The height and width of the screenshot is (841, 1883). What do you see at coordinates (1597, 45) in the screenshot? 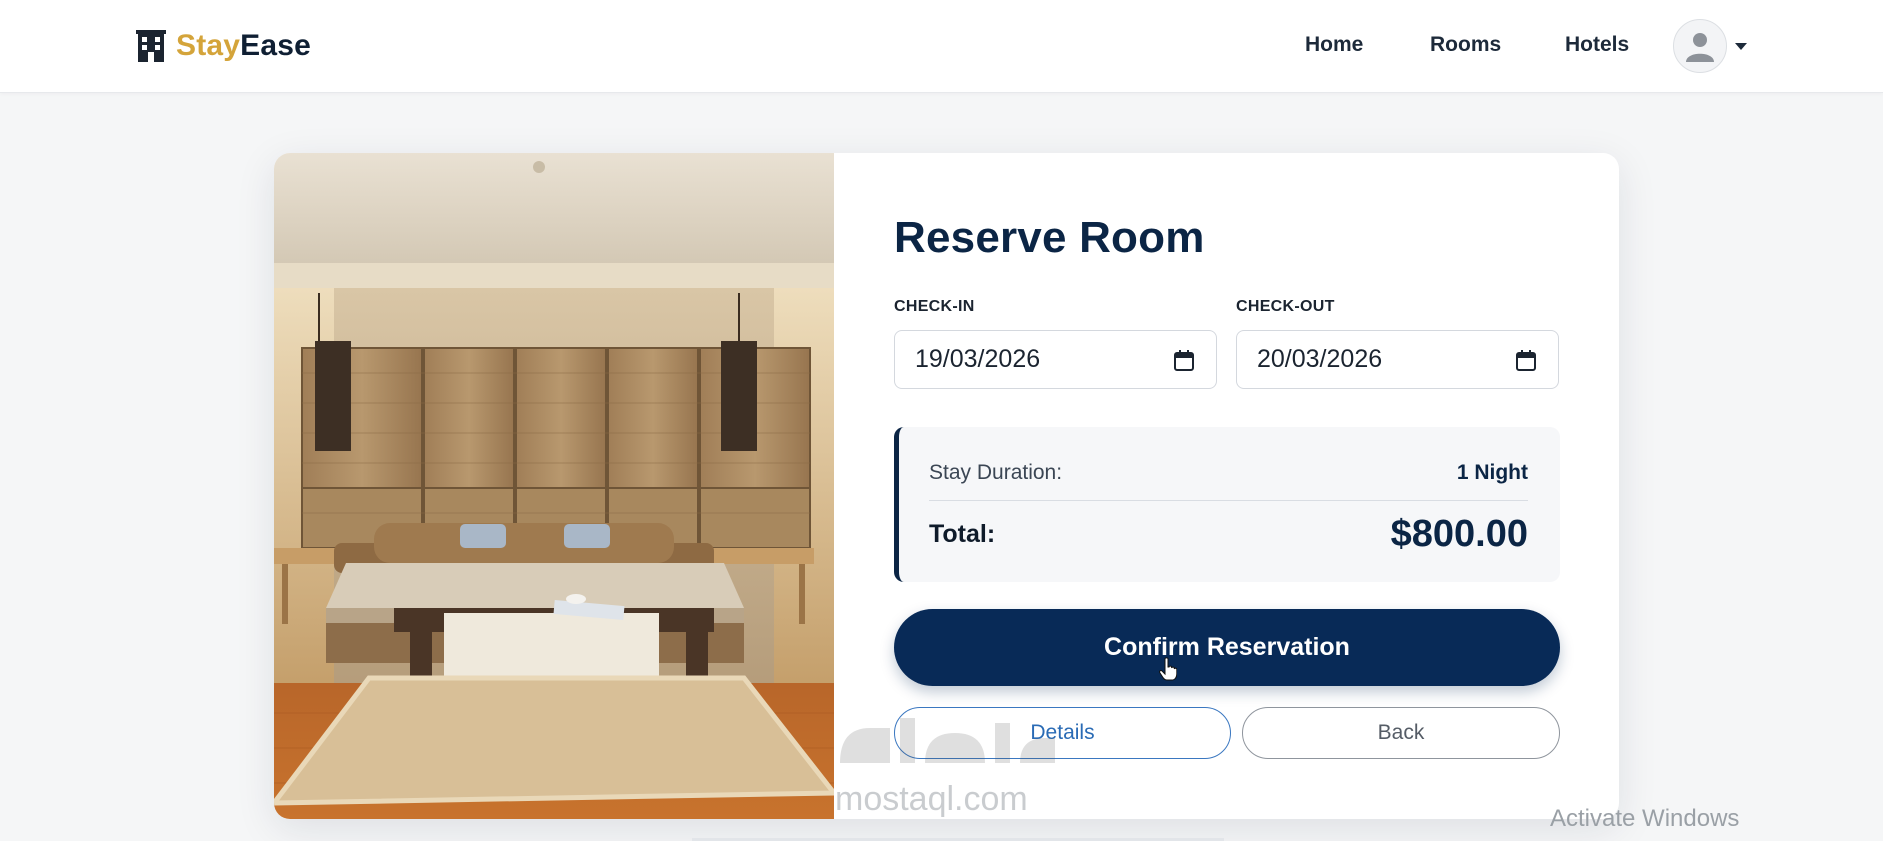
I see `nav-hotels-link: Hotels` at bounding box center [1597, 45].